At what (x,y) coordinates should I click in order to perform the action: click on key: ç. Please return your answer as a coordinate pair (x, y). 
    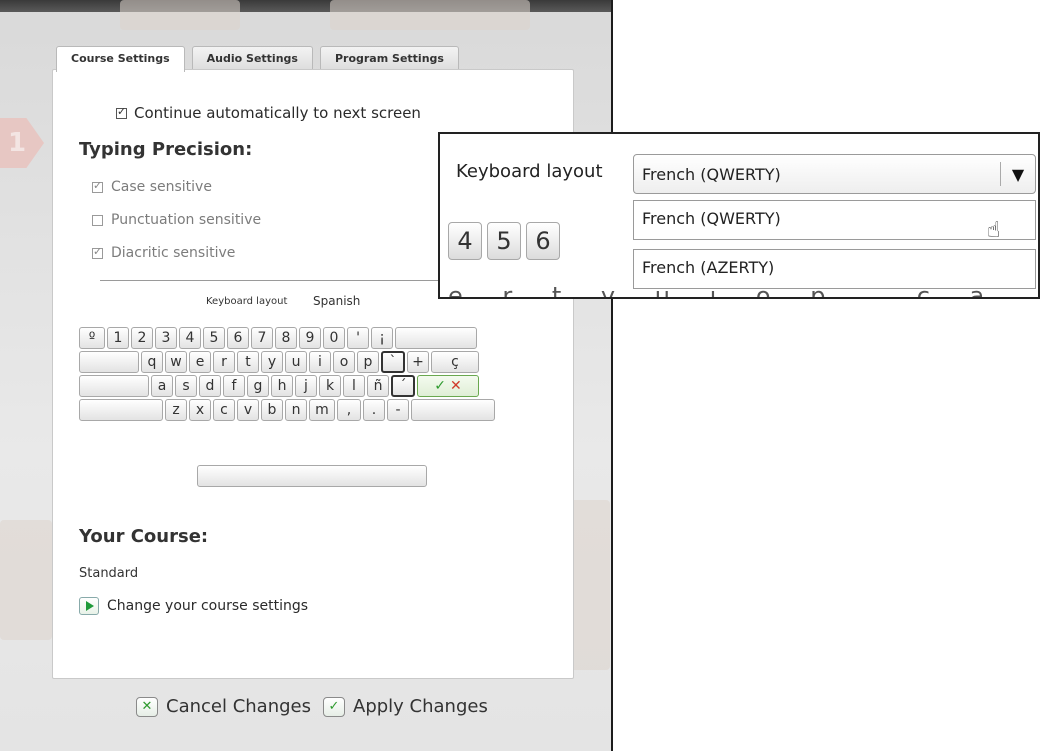
    Looking at the image, I should click on (455, 362).